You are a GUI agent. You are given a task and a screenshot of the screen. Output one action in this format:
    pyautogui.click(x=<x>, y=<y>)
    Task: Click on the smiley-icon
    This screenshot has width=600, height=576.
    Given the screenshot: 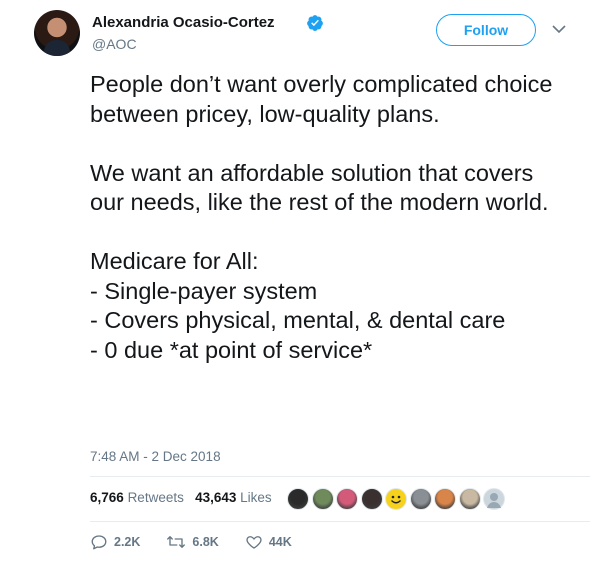 What is the action you would take?
    pyautogui.click(x=396, y=499)
    